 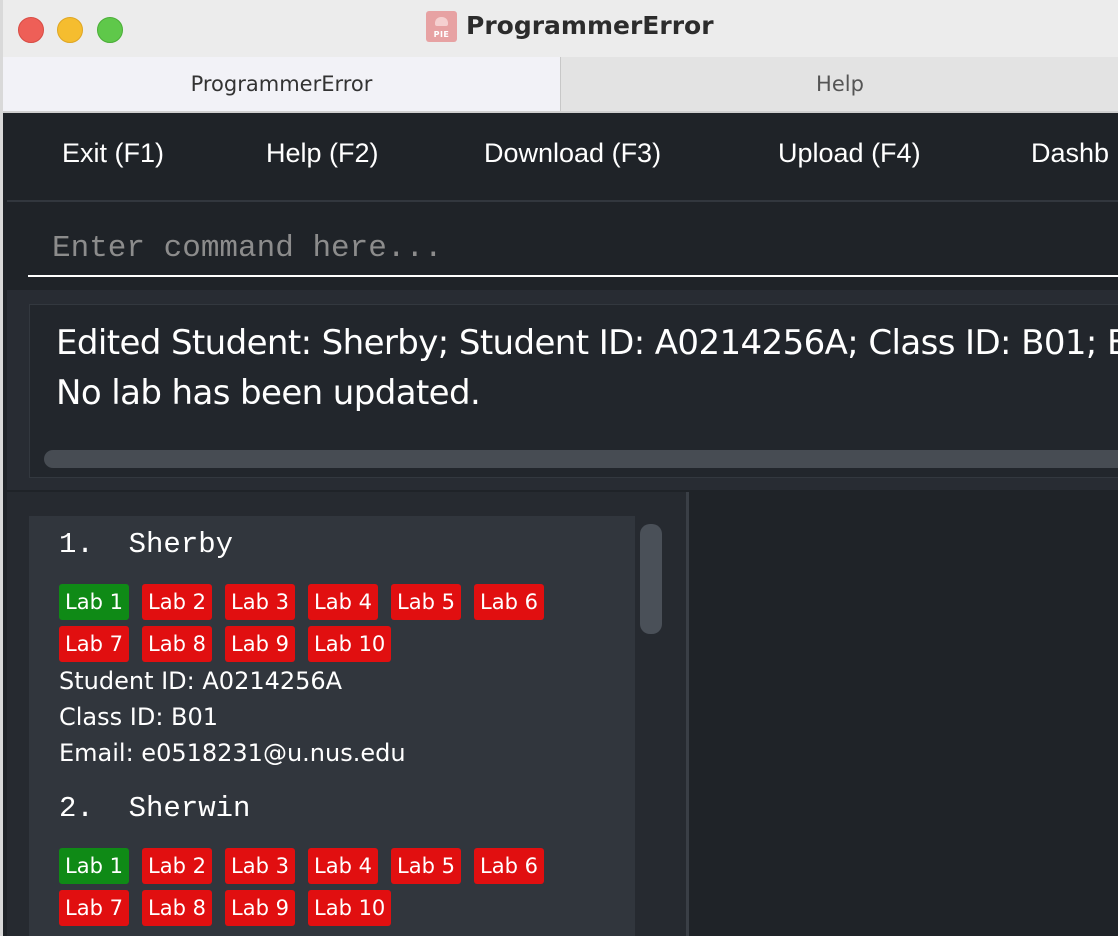 What do you see at coordinates (113, 153) in the screenshot?
I see `menu-item-exit: Exit (F1)` at bounding box center [113, 153].